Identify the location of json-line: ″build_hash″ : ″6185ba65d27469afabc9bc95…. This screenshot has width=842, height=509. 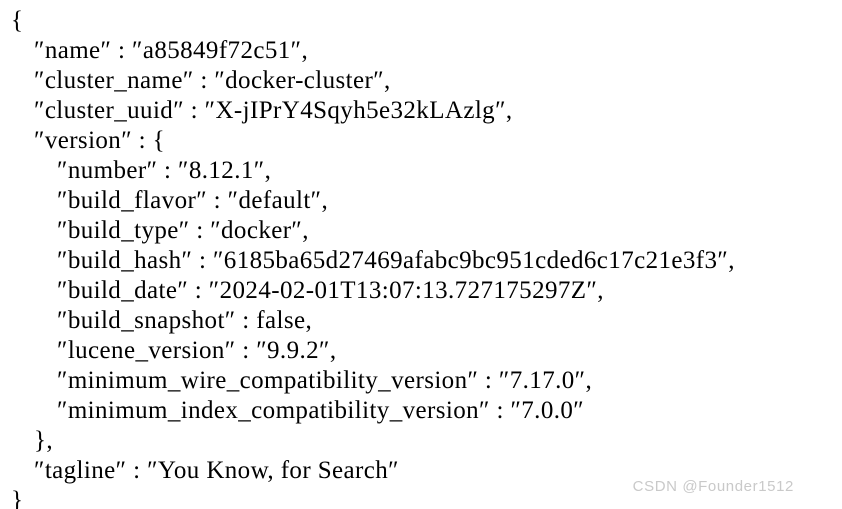
(396, 260).